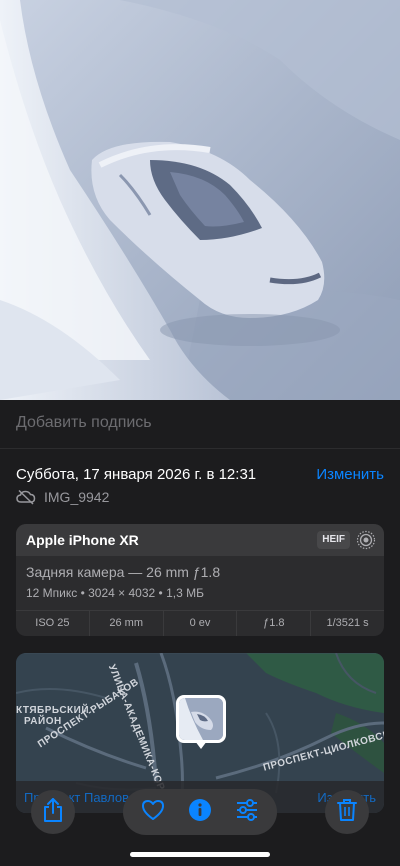 The height and width of the screenshot is (866, 400). I want to click on action-toolbar, so click(200, 812).